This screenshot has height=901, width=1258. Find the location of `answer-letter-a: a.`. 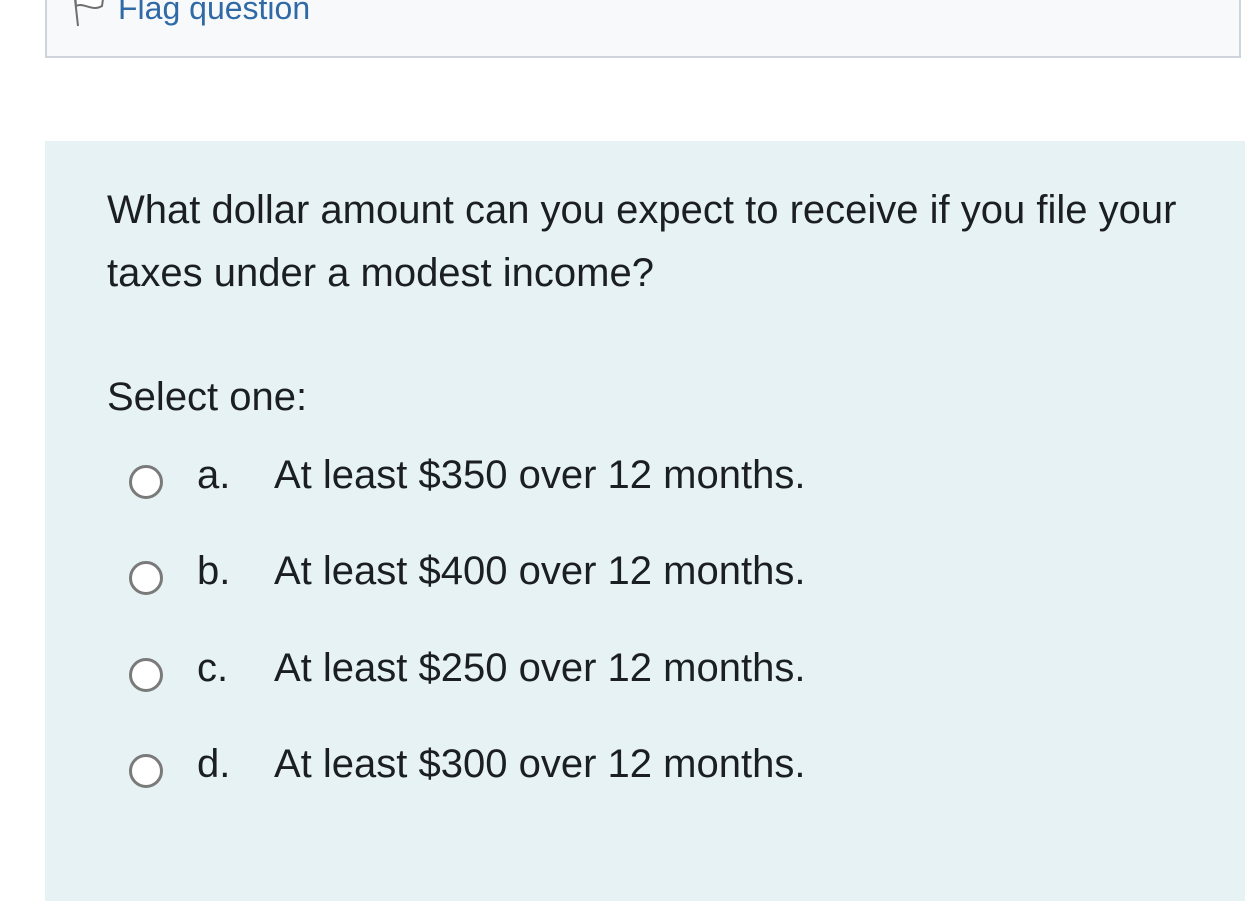

answer-letter-a: a. is located at coordinates (214, 475).